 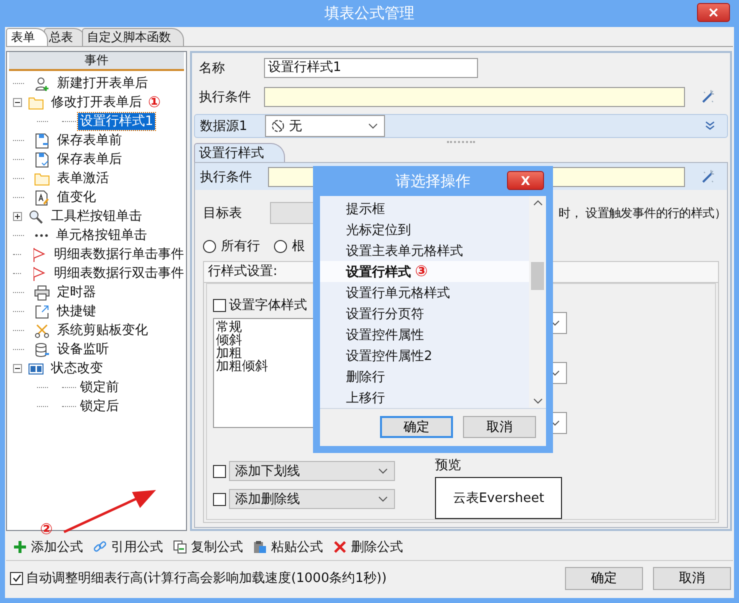 I want to click on hint-text: 时， 设置触发事件的行的样式）, so click(x=642, y=213).